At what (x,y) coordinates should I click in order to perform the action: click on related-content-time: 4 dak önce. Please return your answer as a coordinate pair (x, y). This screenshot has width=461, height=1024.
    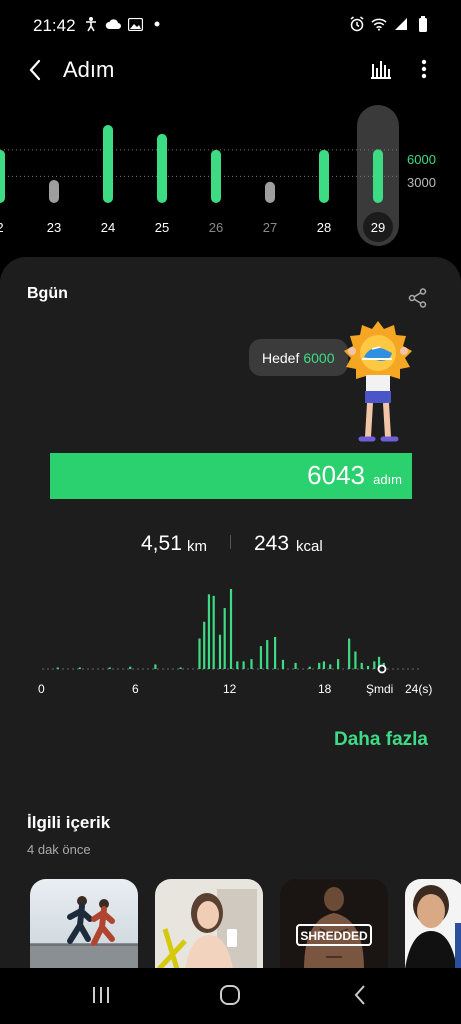
    Looking at the image, I should click on (59, 849).